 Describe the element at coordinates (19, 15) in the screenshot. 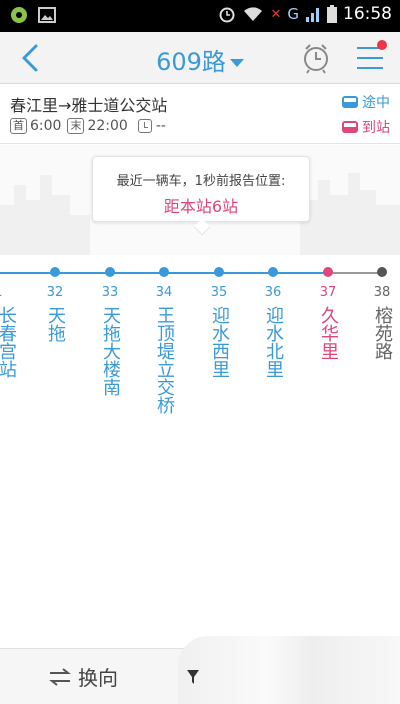

I see `app-notification-icon` at that location.